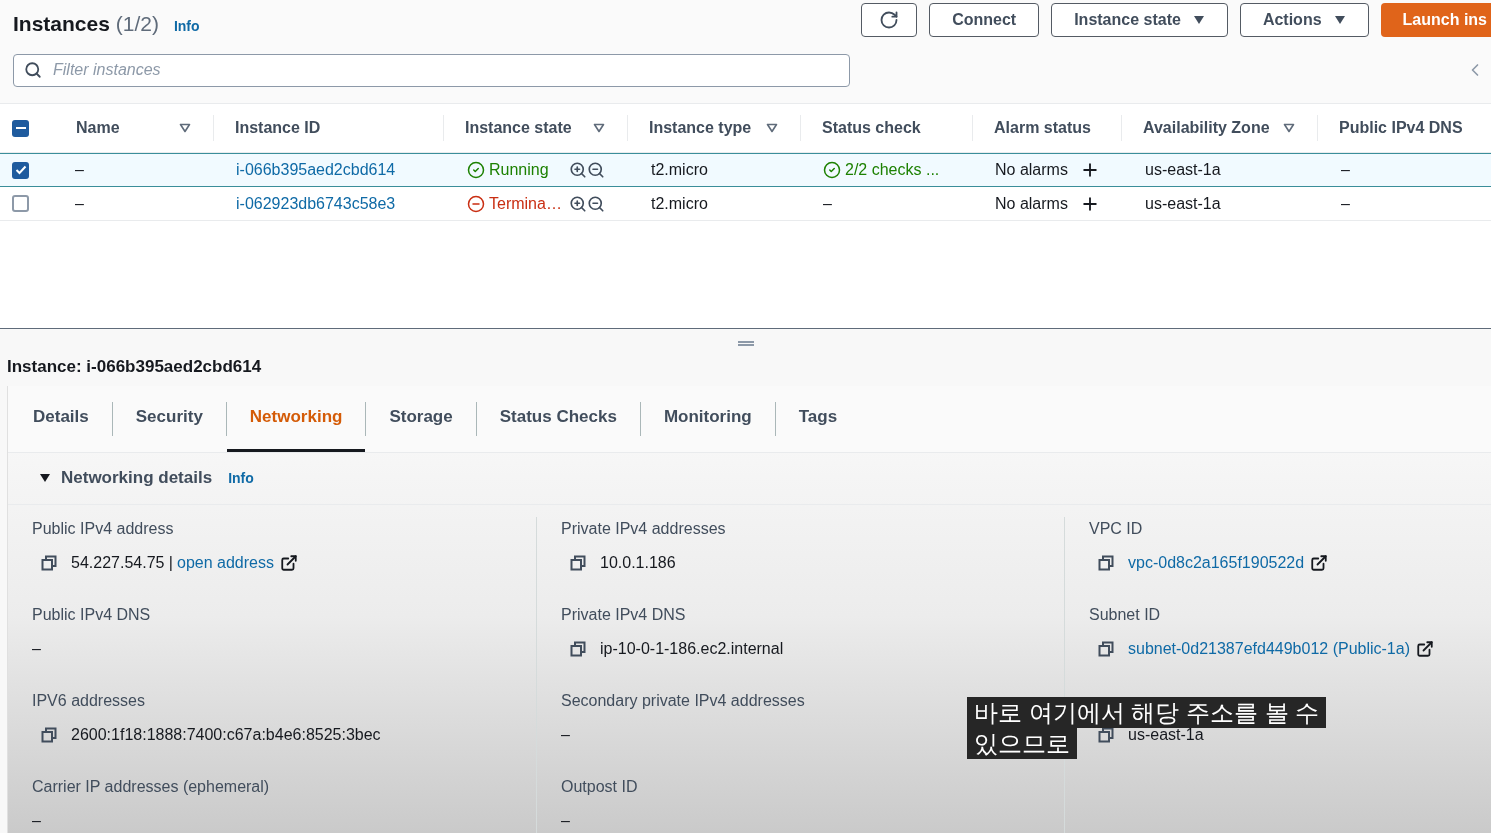  What do you see at coordinates (226, 734) in the screenshot?
I see `field-value: 2600:1f18:1888:7400:c67a:b4e6:8525:3bec` at bounding box center [226, 734].